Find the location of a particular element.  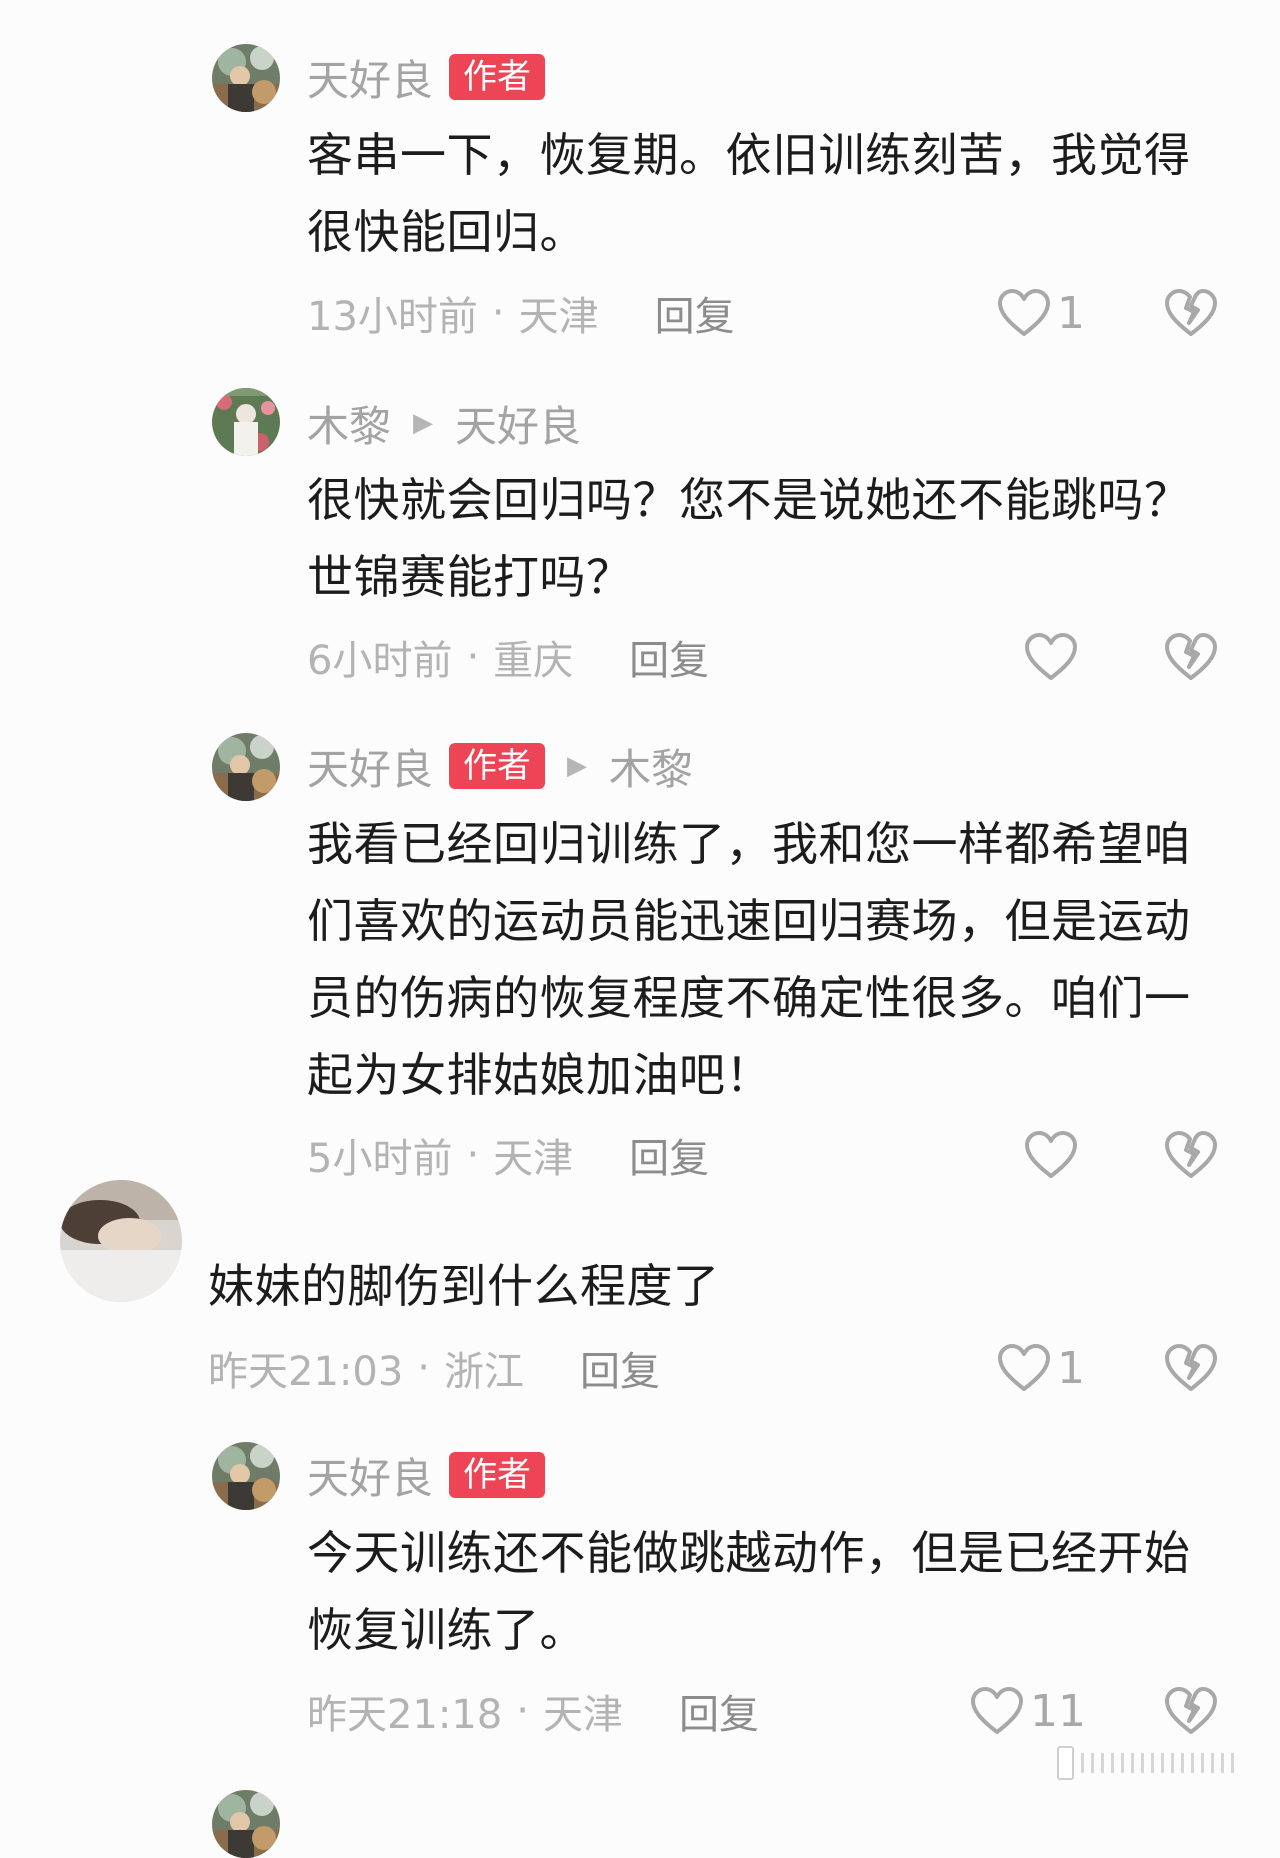

comment-meta: 5小时前 · 天津 回复 is located at coordinates (508, 1155).